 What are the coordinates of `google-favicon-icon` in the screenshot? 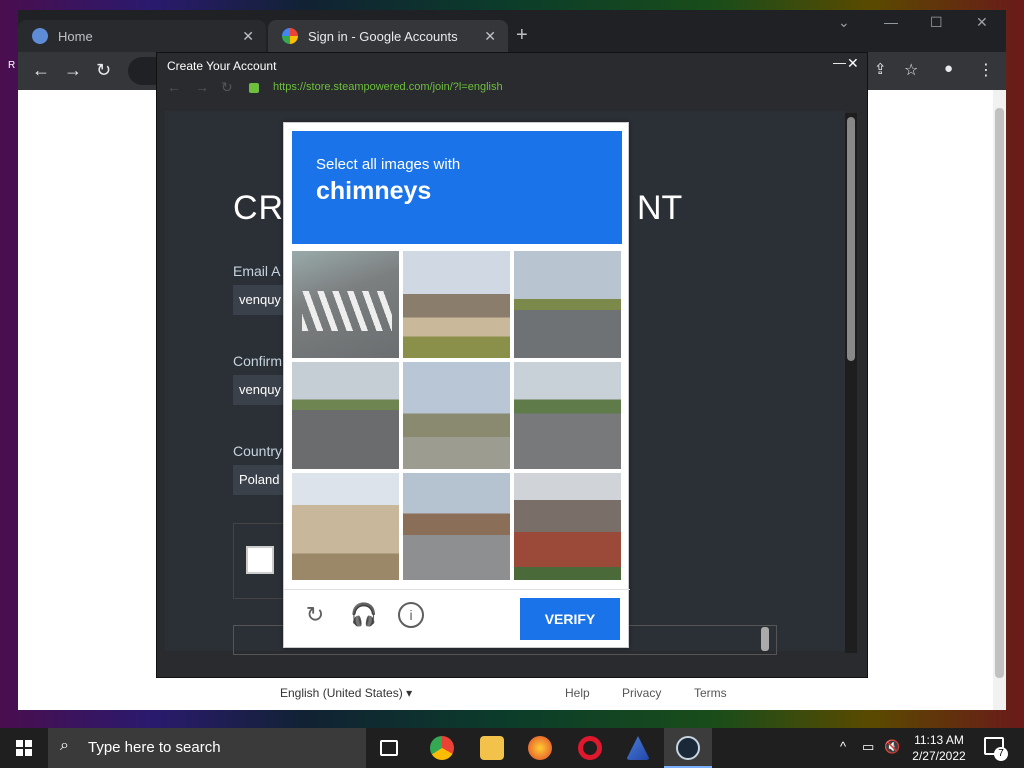 It's located at (290, 36).